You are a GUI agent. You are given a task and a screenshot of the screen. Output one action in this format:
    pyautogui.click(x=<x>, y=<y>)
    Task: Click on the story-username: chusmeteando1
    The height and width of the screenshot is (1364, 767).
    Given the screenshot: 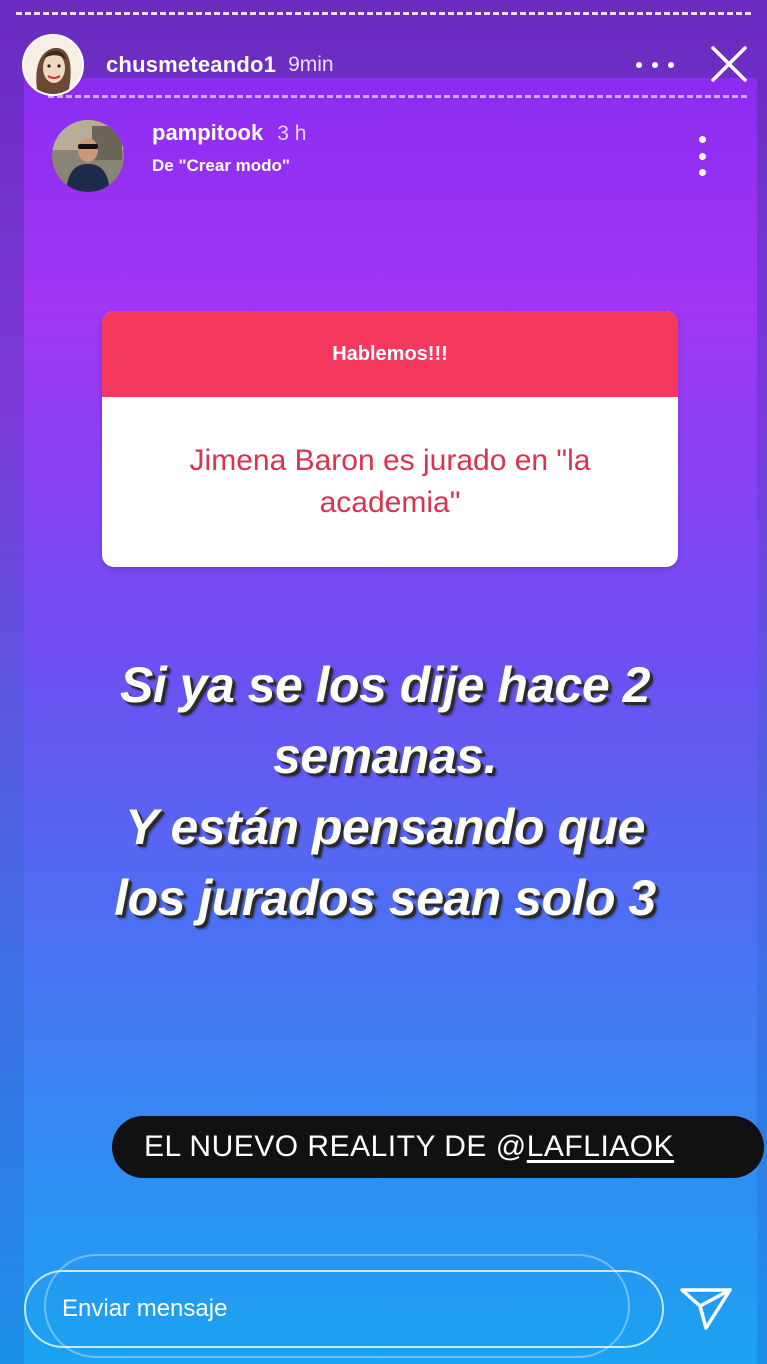 What is the action you would take?
    pyautogui.click(x=191, y=65)
    